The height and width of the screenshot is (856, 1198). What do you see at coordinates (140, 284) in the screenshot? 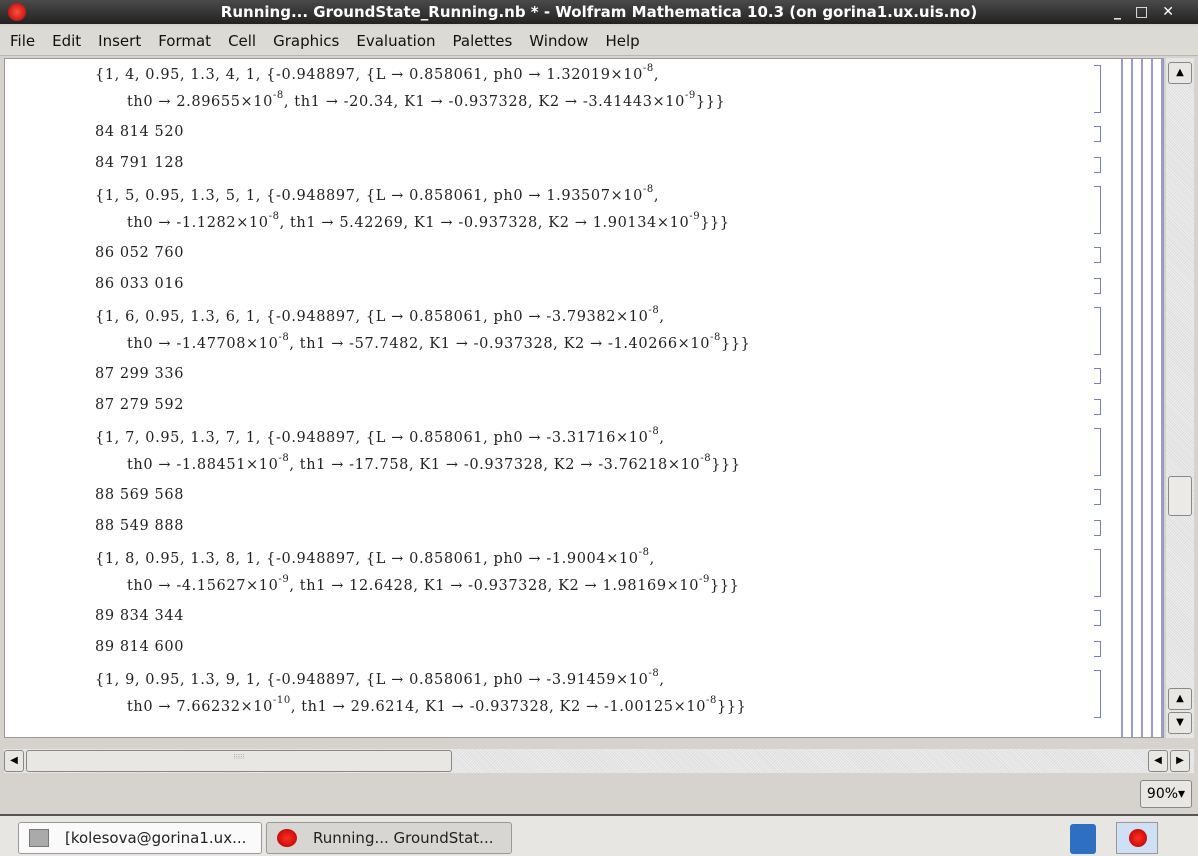
I see `output-number: 86 033 016` at bounding box center [140, 284].